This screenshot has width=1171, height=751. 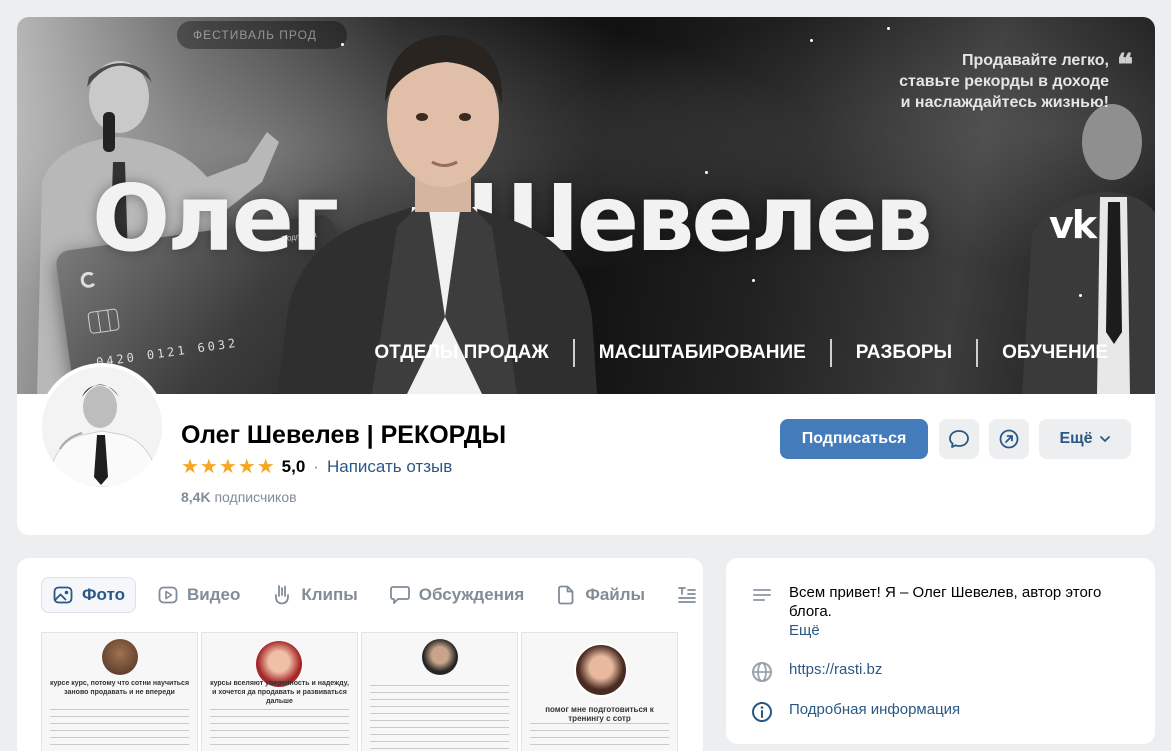 What do you see at coordinates (228, 467) in the screenshot?
I see `rating-stars-icon: ★★★★★` at bounding box center [228, 467].